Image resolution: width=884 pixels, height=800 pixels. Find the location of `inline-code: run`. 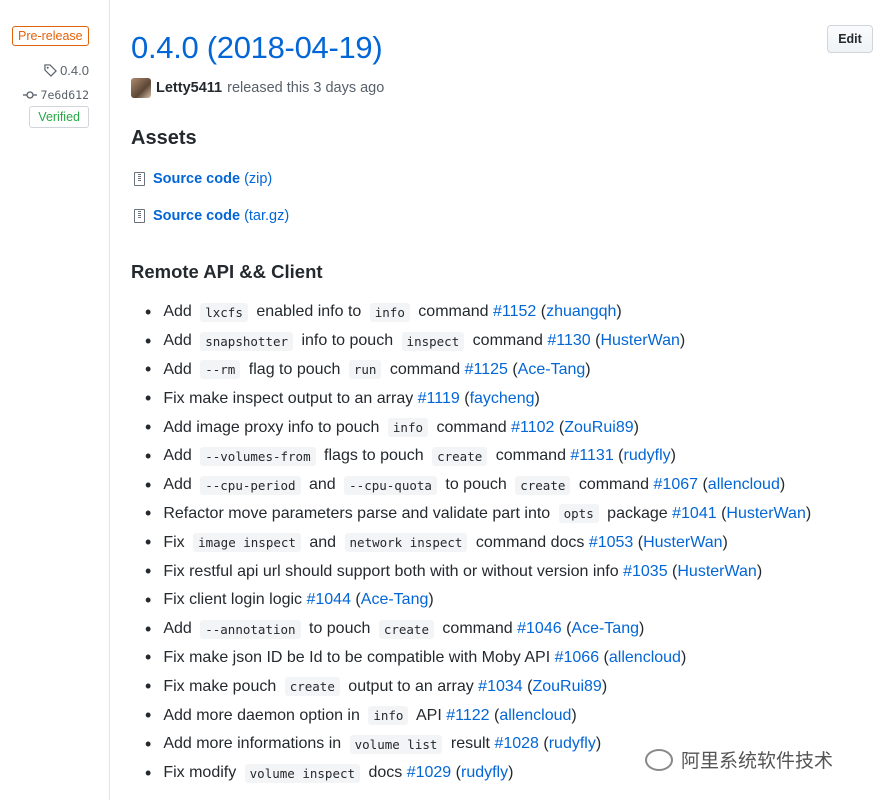

inline-code: run is located at coordinates (365, 370).